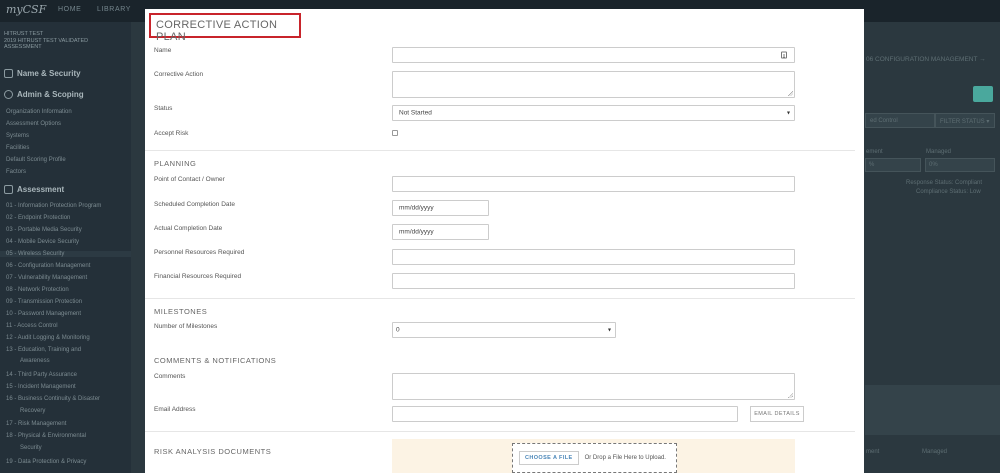  I want to click on comments-label: Comments, so click(170, 376).